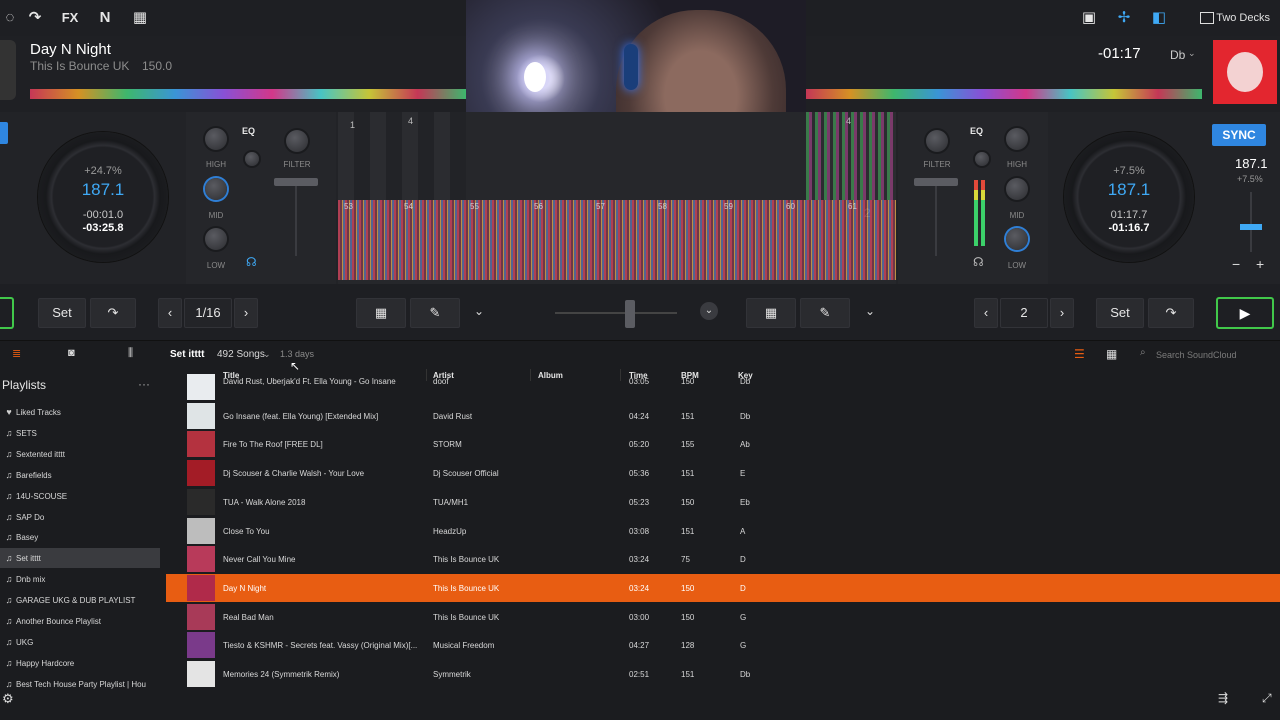 The width and height of the screenshot is (1280, 720). What do you see at coordinates (216, 239) in the screenshot?
I see `low-eq-knob` at bounding box center [216, 239].